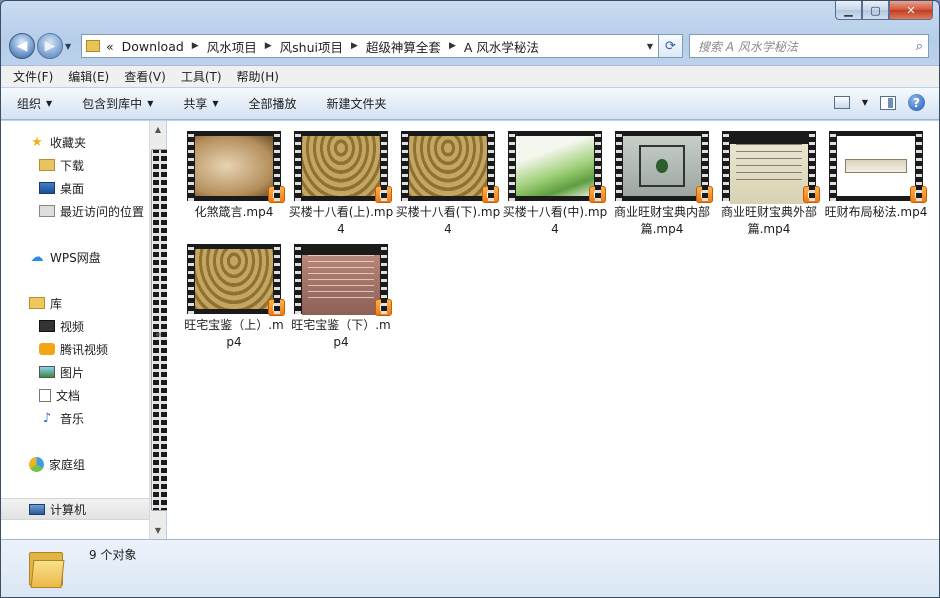 The width and height of the screenshot is (940, 598). I want to click on scroll-up-icon: ▲, so click(158, 129).